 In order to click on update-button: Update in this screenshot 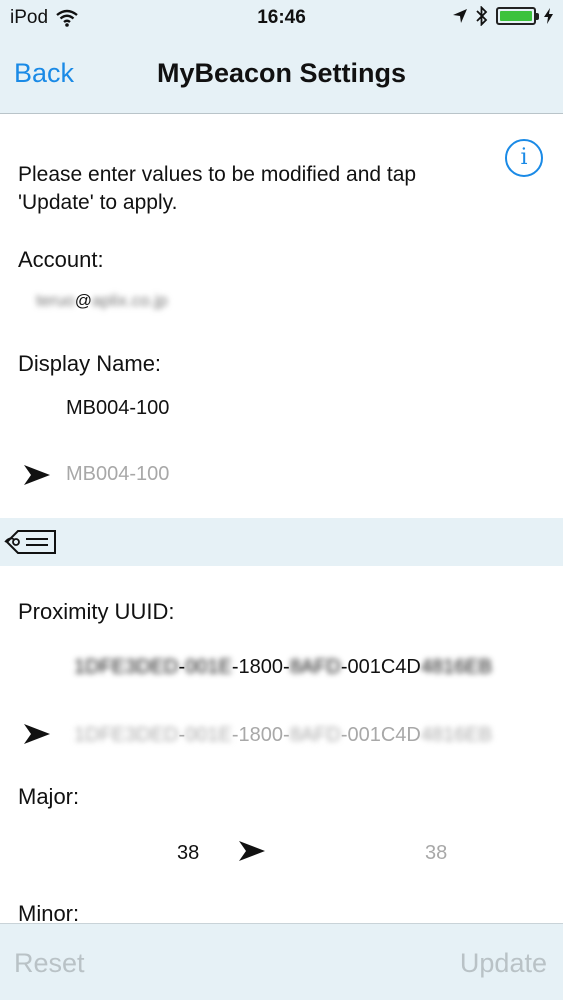, I will do `click(503, 963)`.